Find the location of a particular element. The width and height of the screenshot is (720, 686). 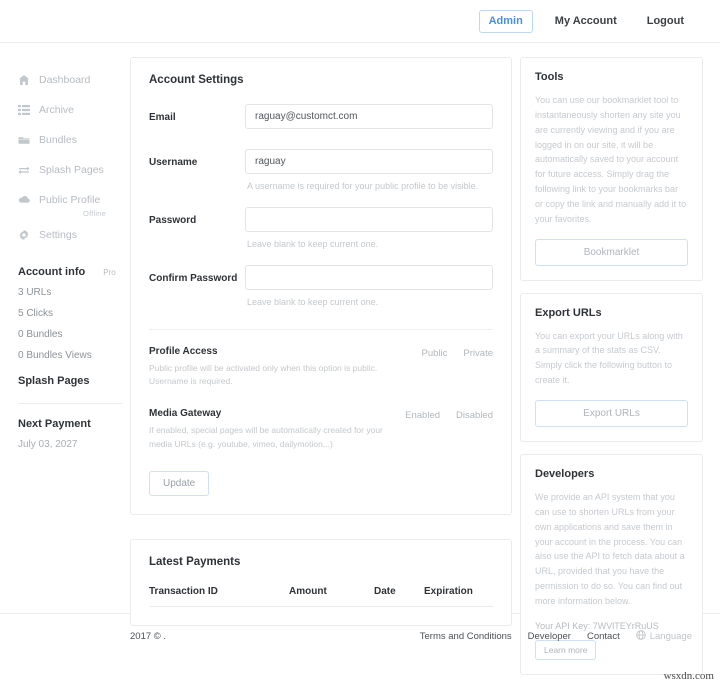

profile-access-private-option: Private is located at coordinates (478, 353).